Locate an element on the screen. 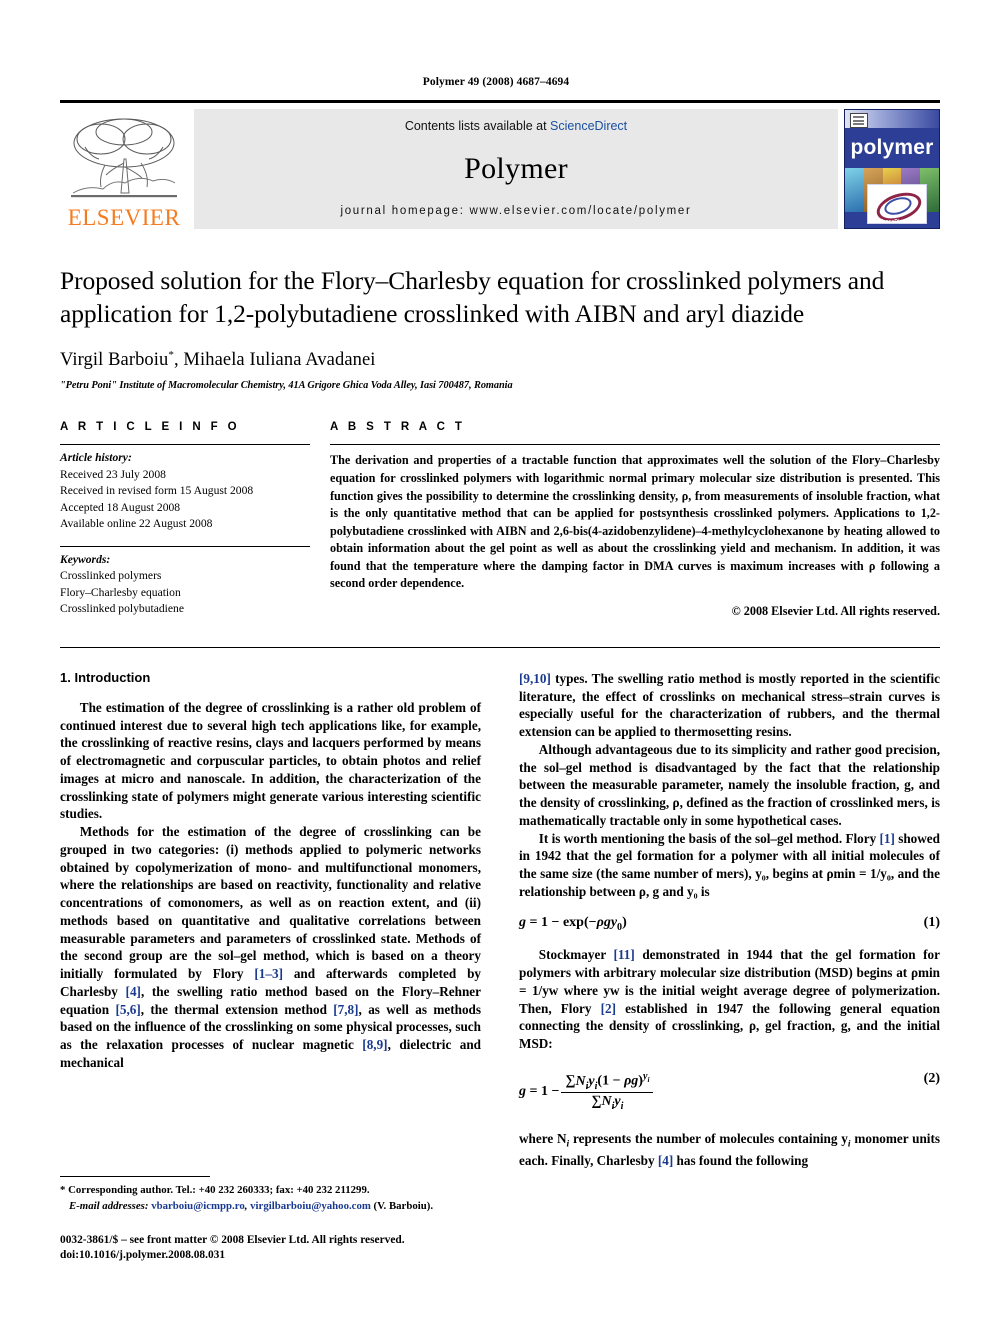 The height and width of the screenshot is (1323, 992). para-text: , the thermal extension method is located at coordinates (237, 1009).